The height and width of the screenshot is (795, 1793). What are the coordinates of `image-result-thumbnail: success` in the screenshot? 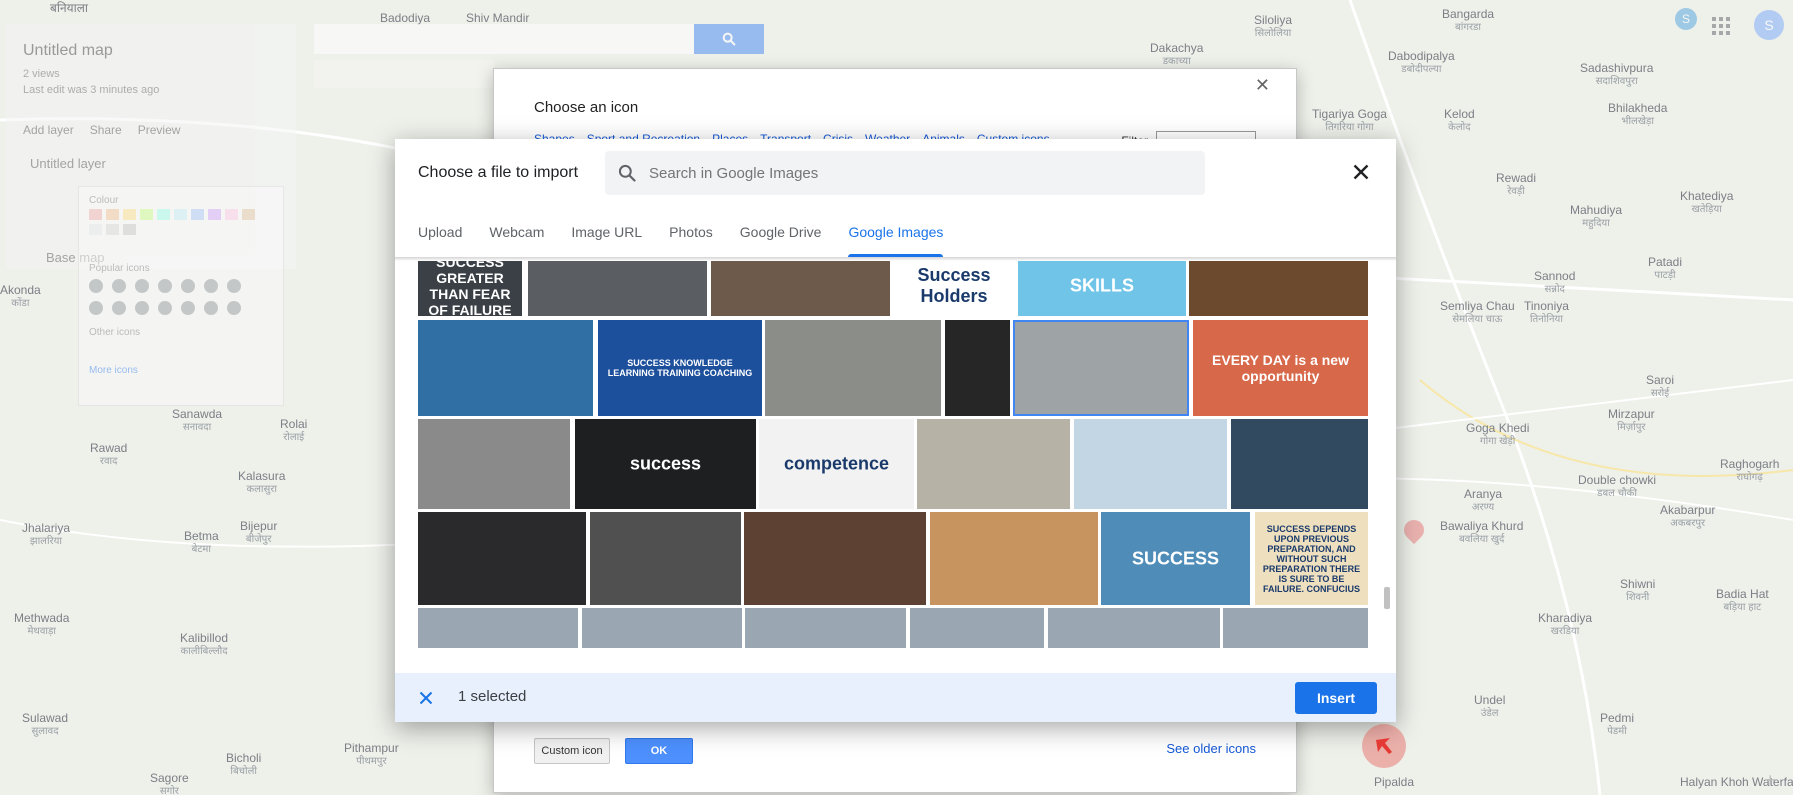 It's located at (665, 464).